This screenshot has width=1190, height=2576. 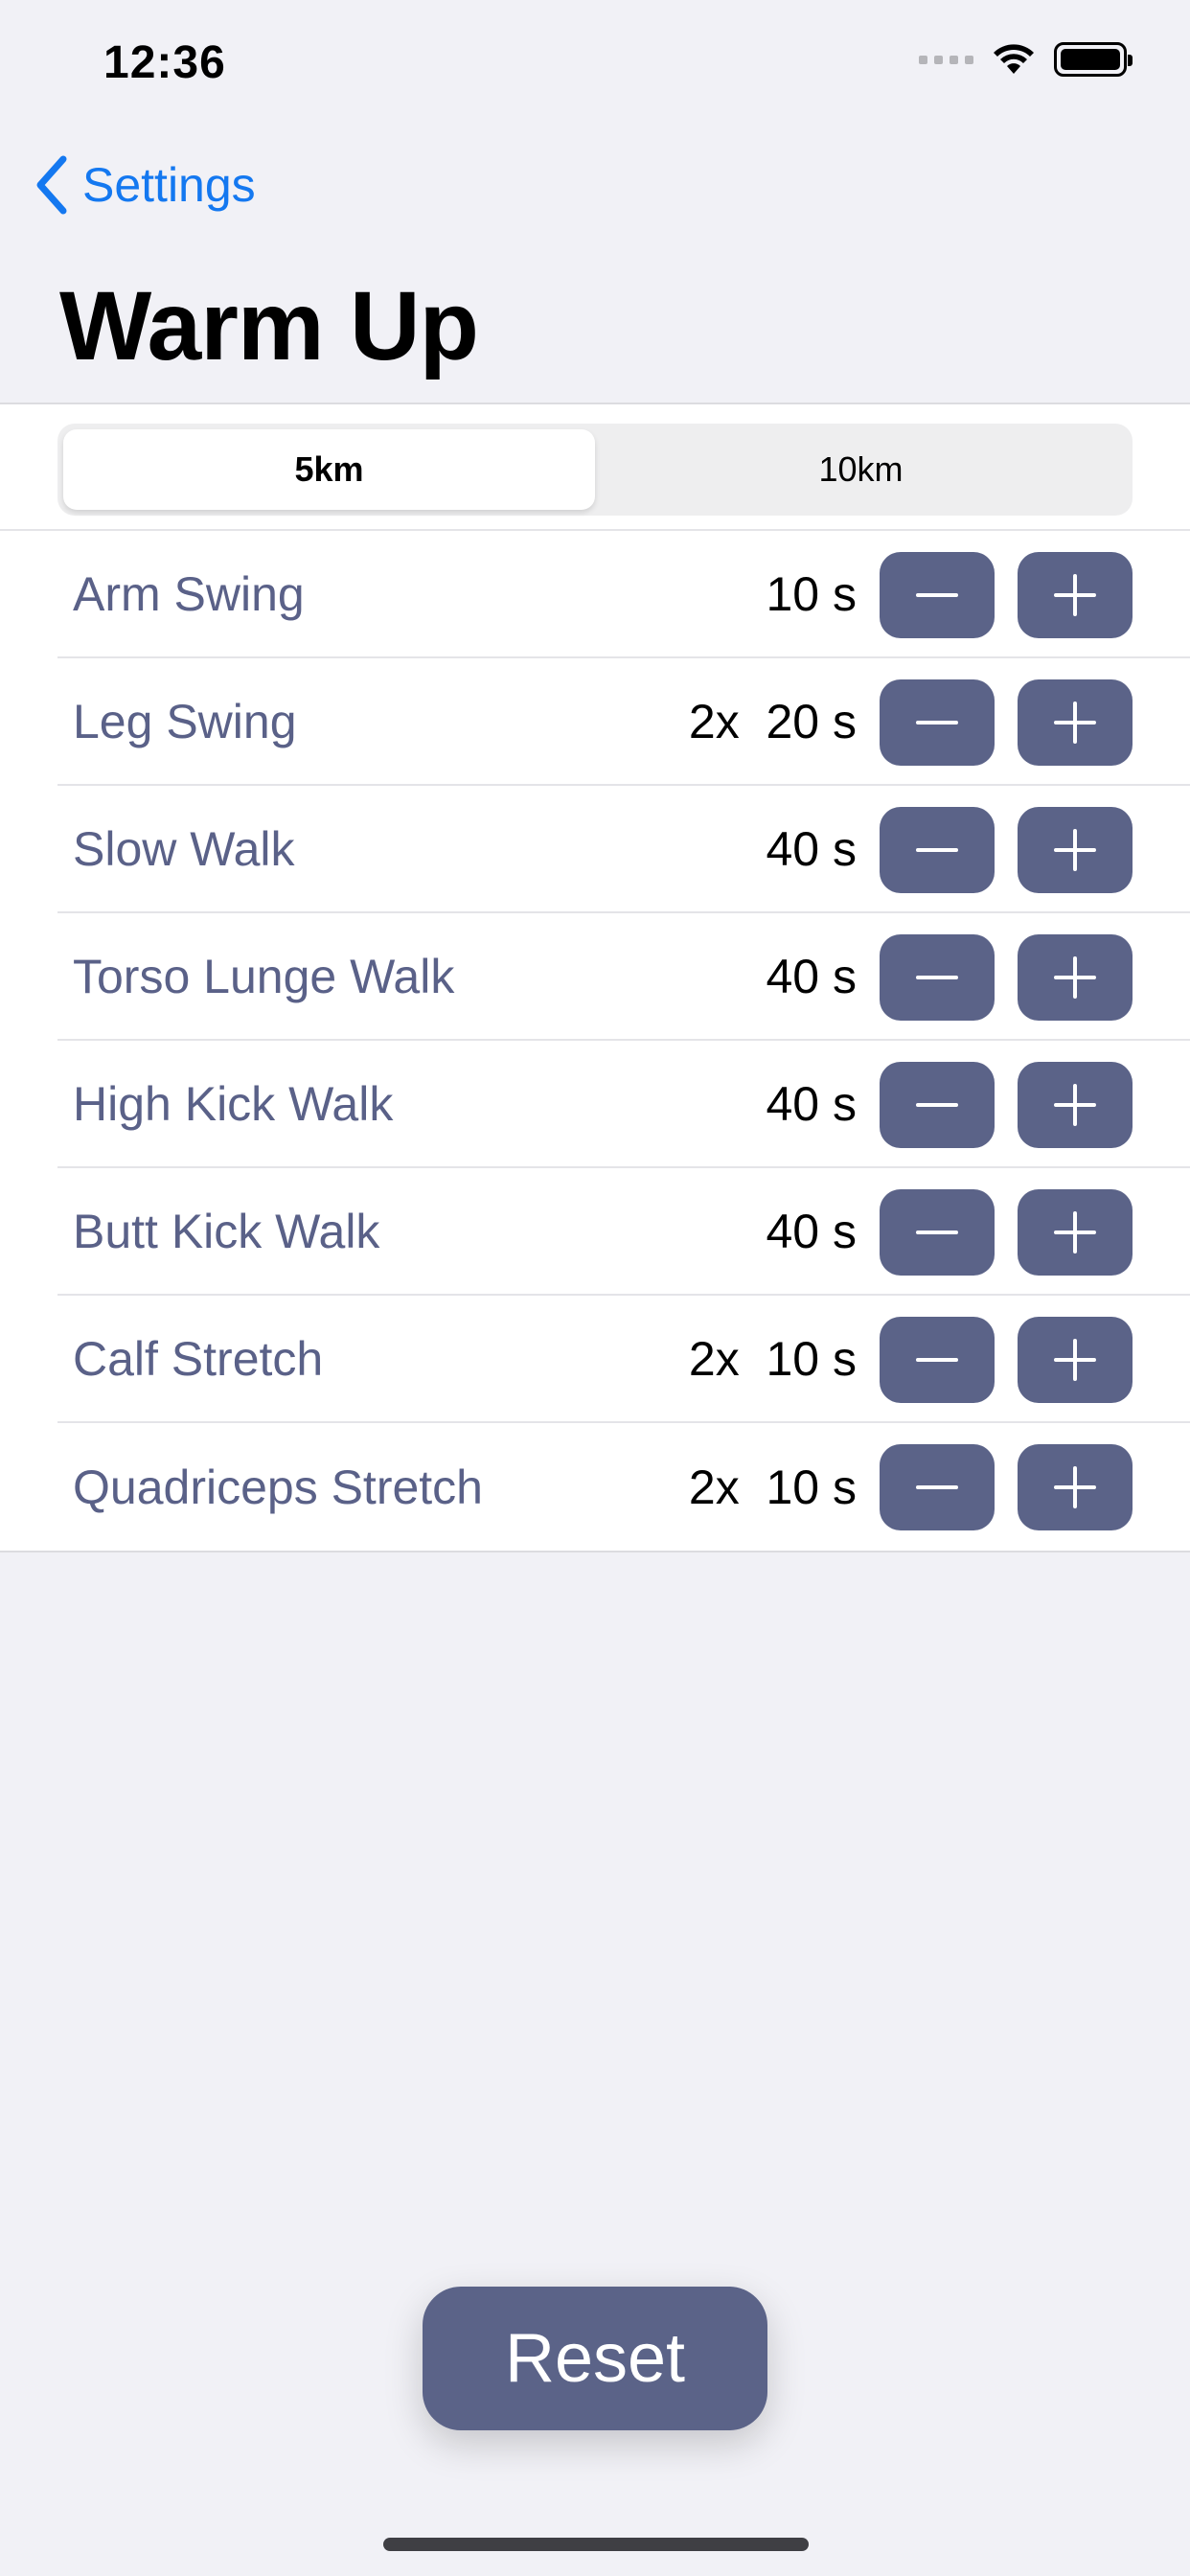 What do you see at coordinates (269, 325) in the screenshot?
I see `page-title: Warm Up` at bounding box center [269, 325].